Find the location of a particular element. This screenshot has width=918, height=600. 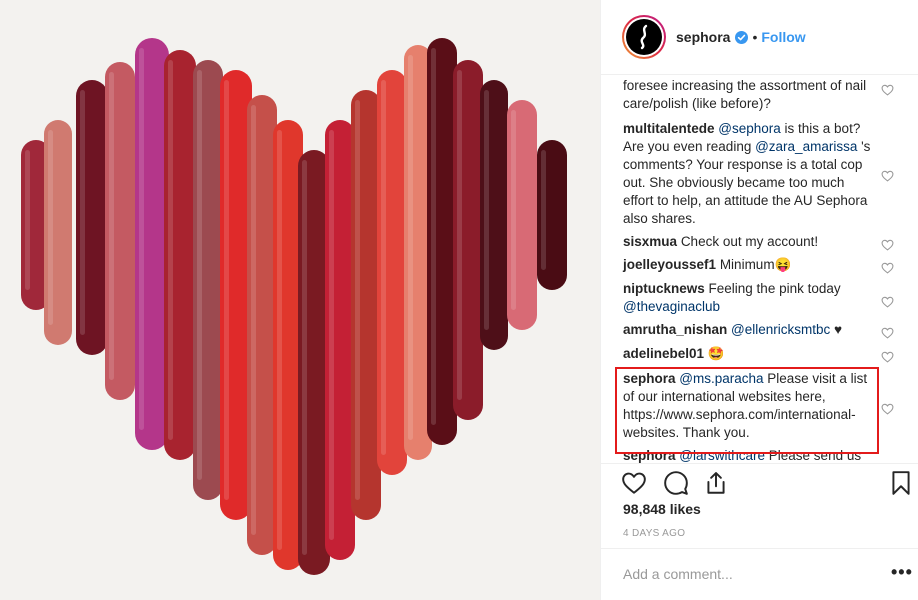

share-icon is located at coordinates (716, 483).